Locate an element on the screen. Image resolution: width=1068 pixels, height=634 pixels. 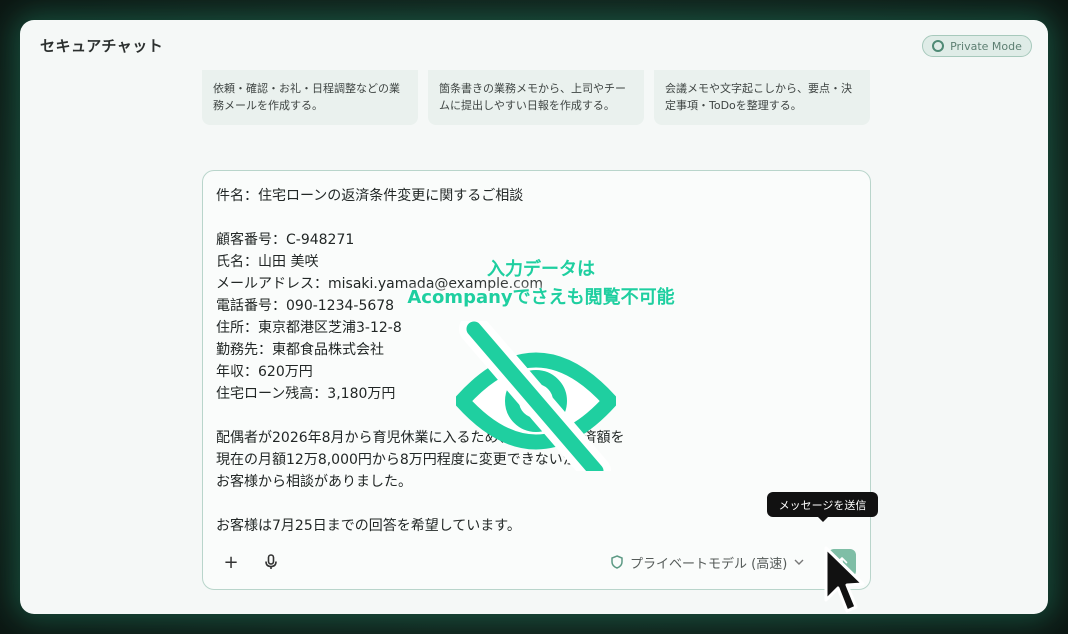
private-mode-badge: Private Mode is located at coordinates (977, 46).